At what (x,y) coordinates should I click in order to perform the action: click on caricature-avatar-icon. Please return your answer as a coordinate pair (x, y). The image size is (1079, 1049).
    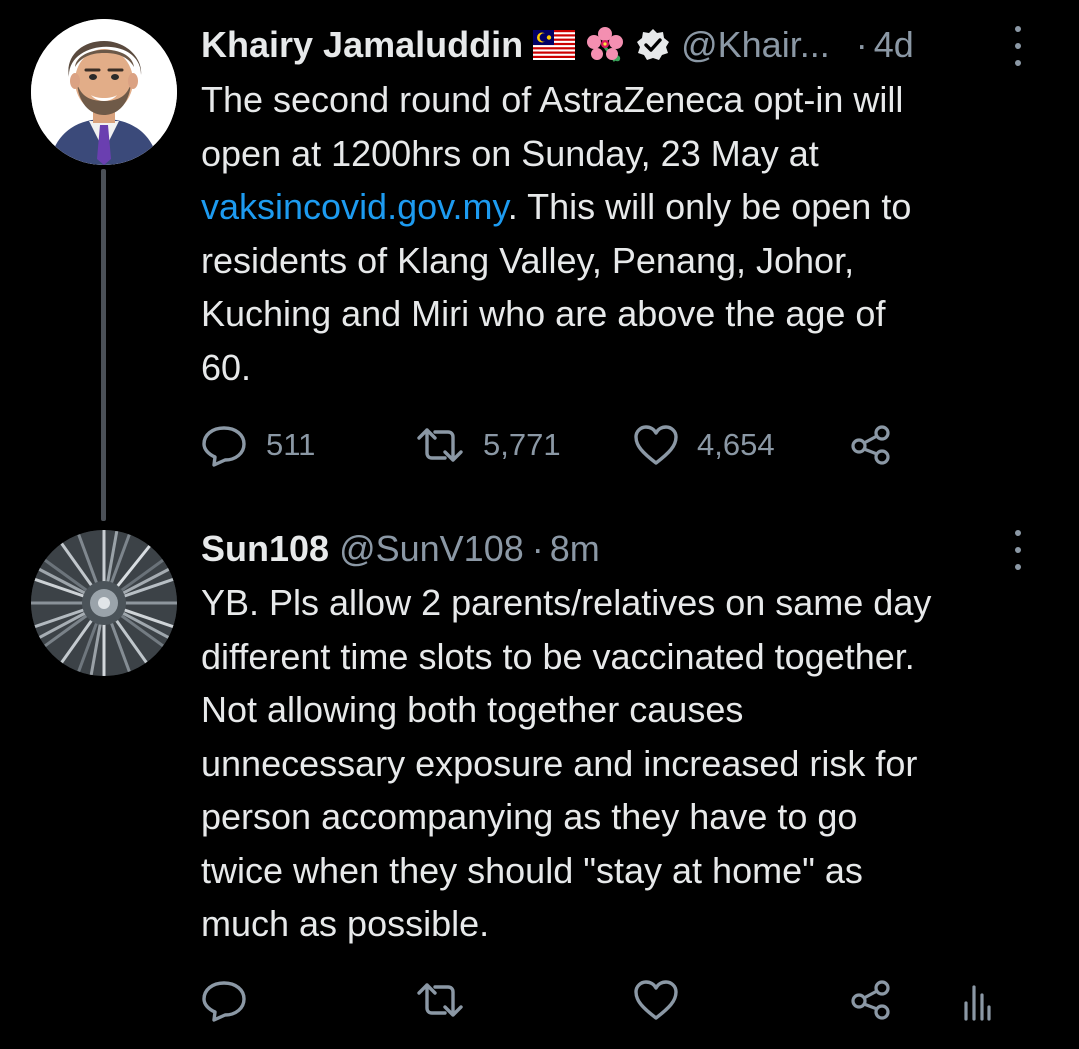
    Looking at the image, I should click on (104, 92).